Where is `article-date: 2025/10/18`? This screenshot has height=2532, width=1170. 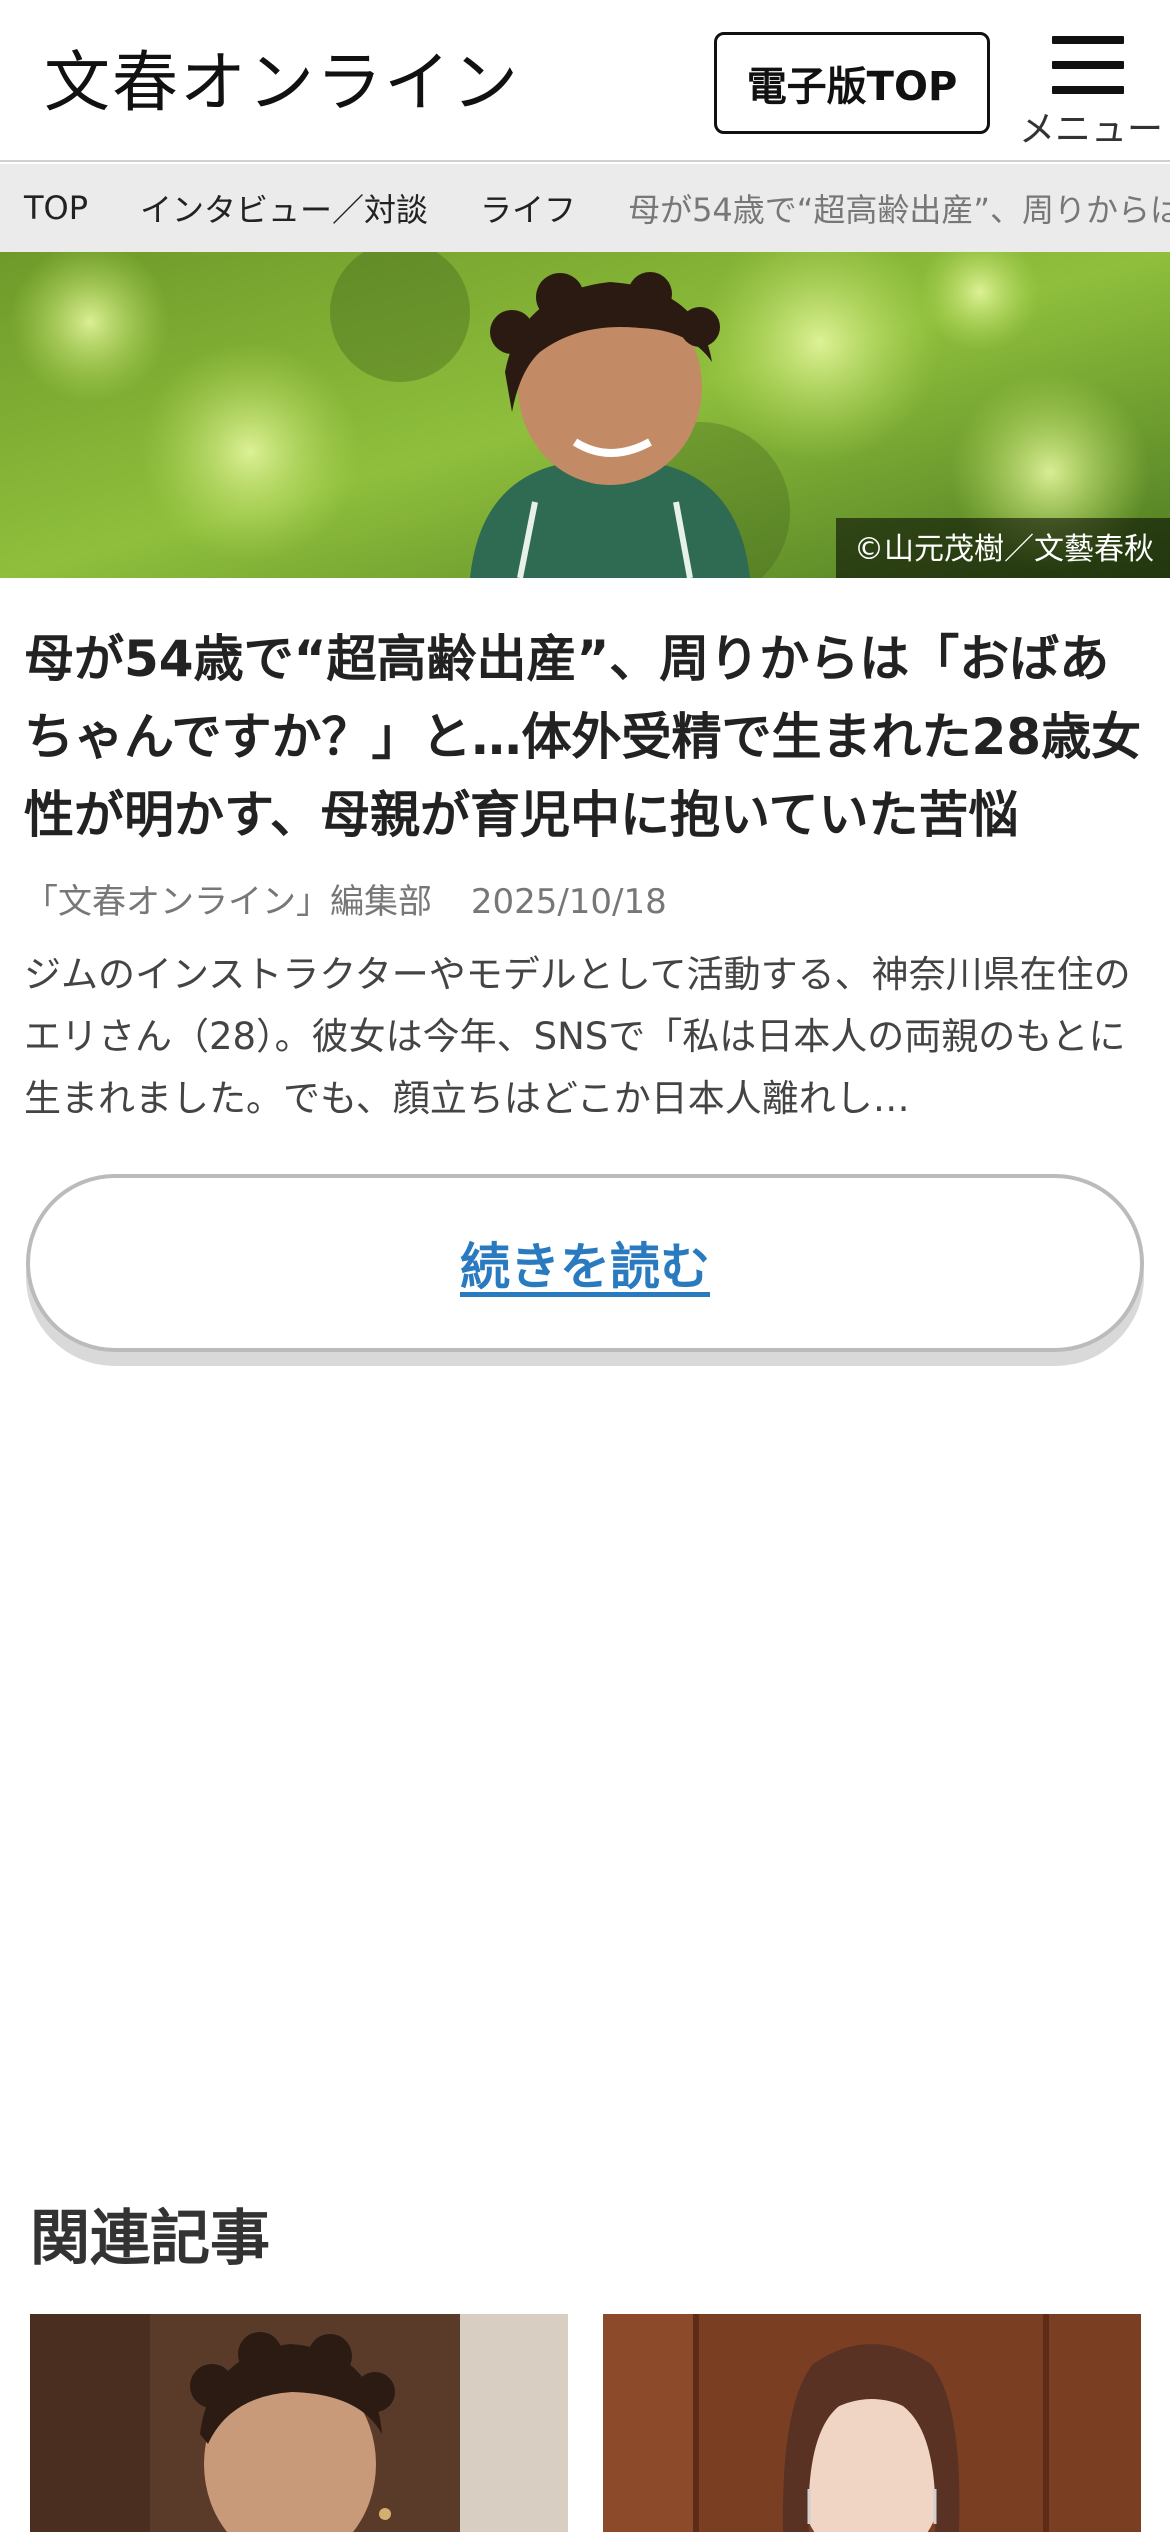
article-date: 2025/10/18 is located at coordinates (568, 902).